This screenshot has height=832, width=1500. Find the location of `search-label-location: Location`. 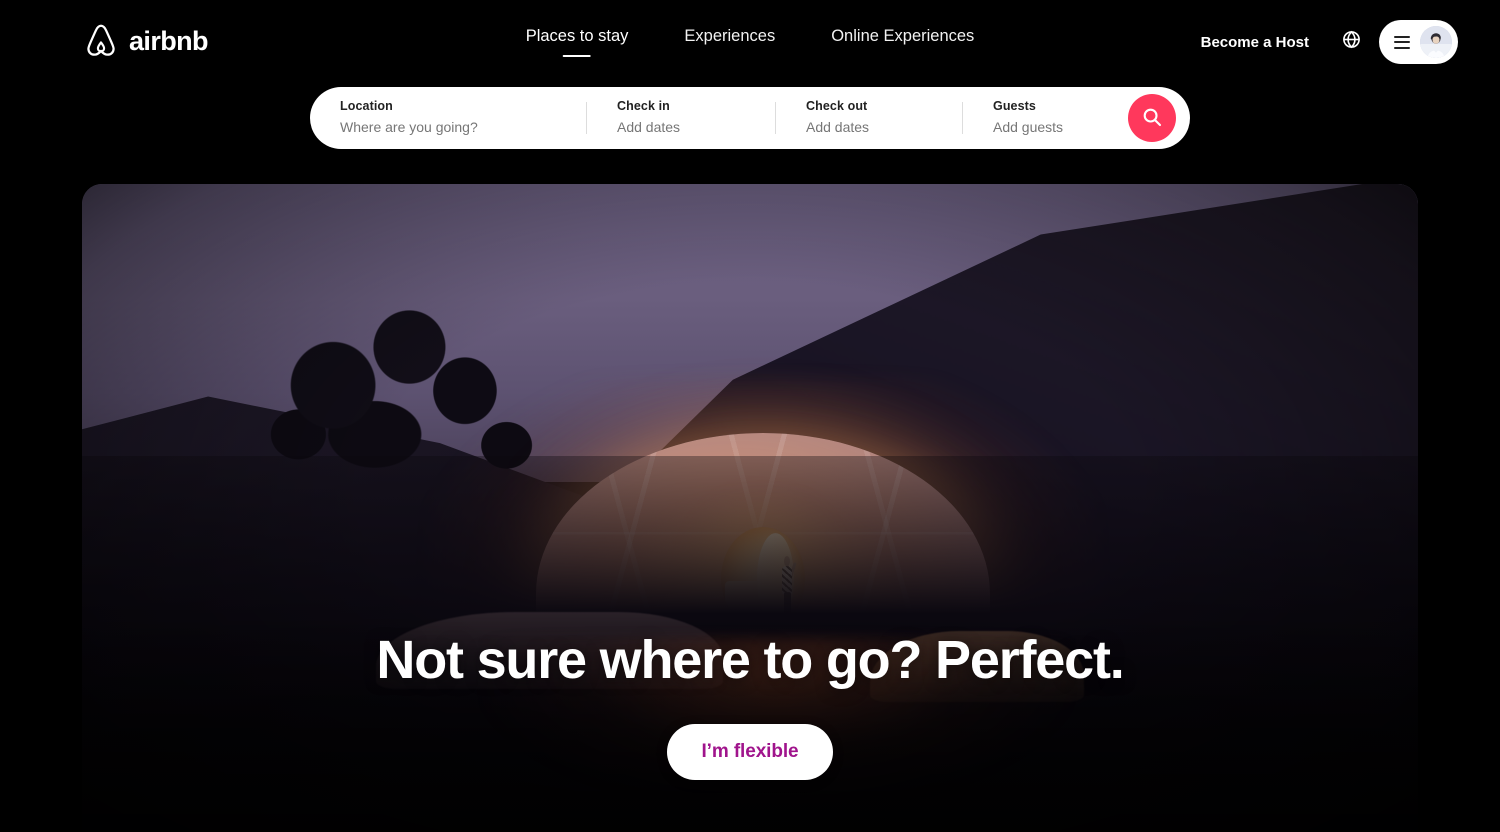

search-label-location: Location is located at coordinates (366, 106).